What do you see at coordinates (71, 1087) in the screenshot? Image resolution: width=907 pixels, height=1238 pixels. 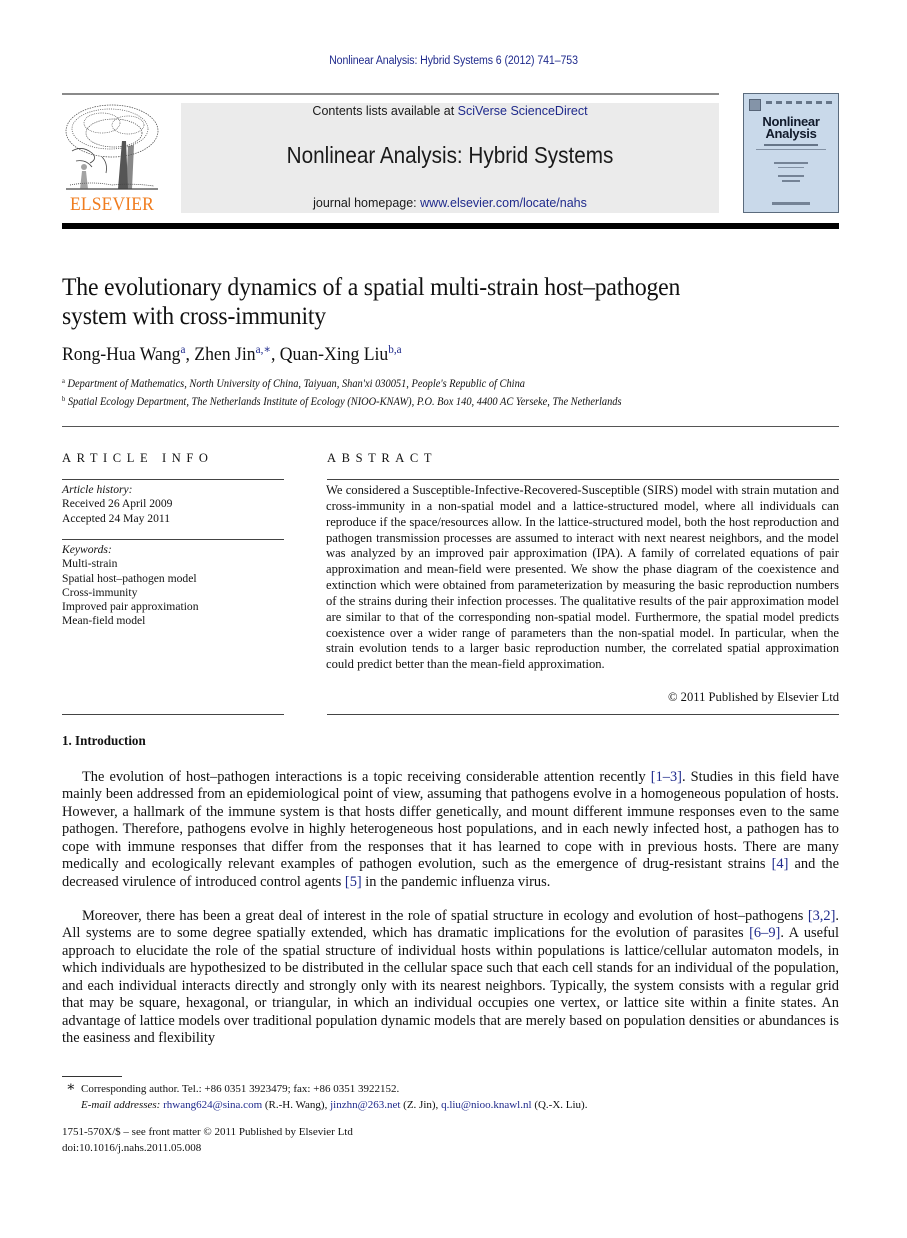 I see `footnote-star-mark: ∗` at bounding box center [71, 1087].